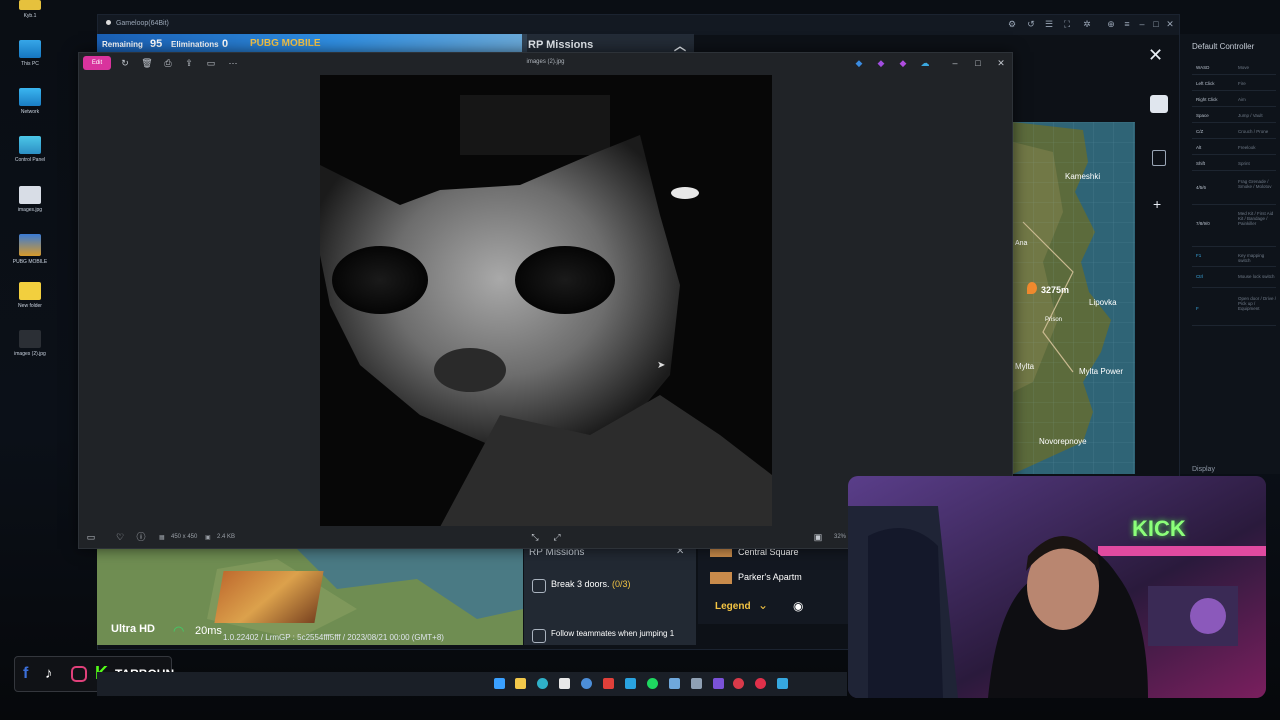  Describe the element at coordinates (1234, 100) in the screenshot. I see `control-row: Right Click Aim` at that location.